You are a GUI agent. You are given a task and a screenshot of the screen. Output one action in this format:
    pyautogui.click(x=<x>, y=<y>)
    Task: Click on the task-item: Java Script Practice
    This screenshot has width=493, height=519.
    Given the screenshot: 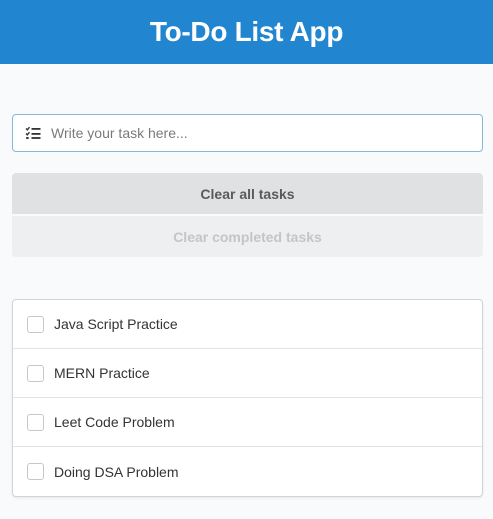 What is the action you would take?
    pyautogui.click(x=247, y=324)
    